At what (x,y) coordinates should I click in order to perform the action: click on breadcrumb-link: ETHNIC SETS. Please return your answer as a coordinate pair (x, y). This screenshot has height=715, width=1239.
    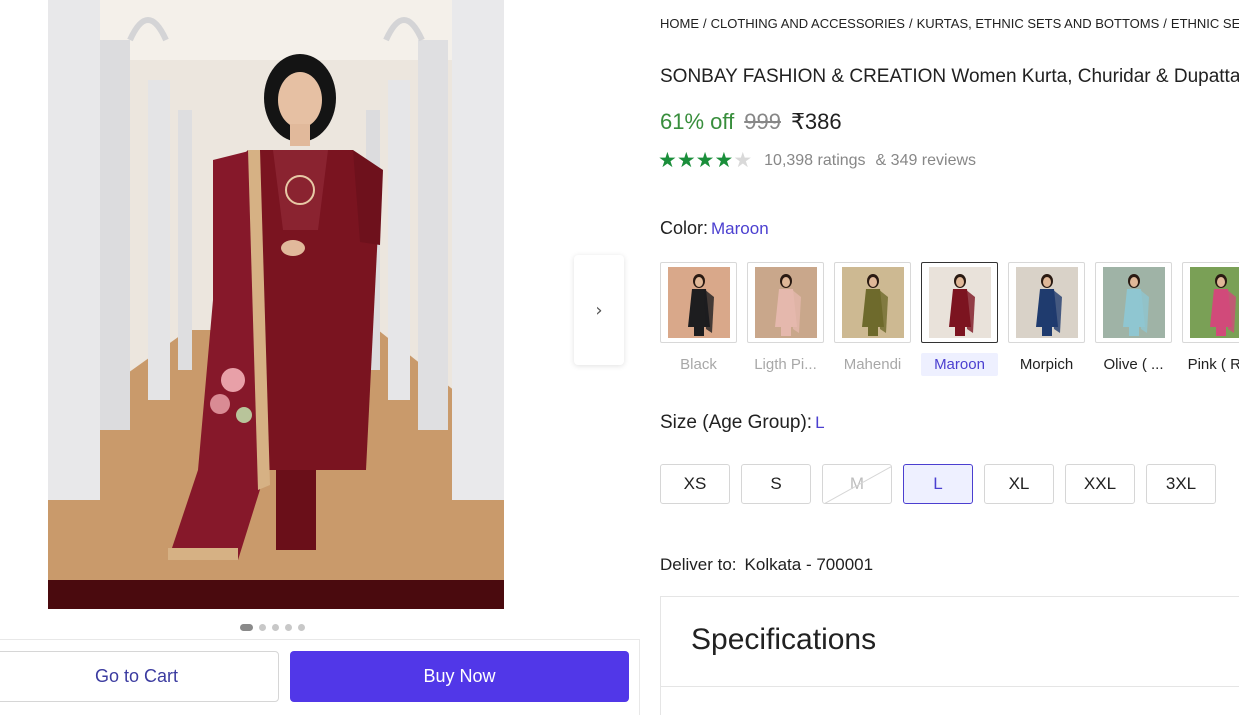
    Looking at the image, I should click on (1205, 23).